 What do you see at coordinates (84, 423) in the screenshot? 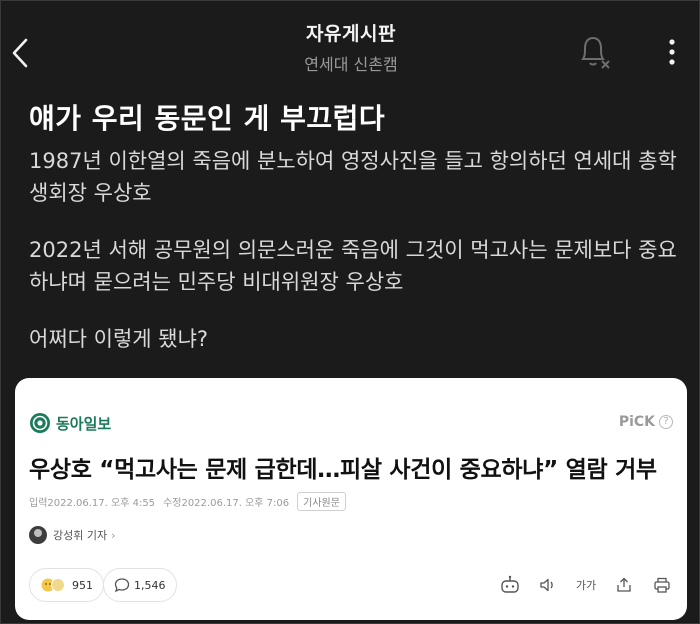
I see `publisher-name: 동아일보` at bounding box center [84, 423].